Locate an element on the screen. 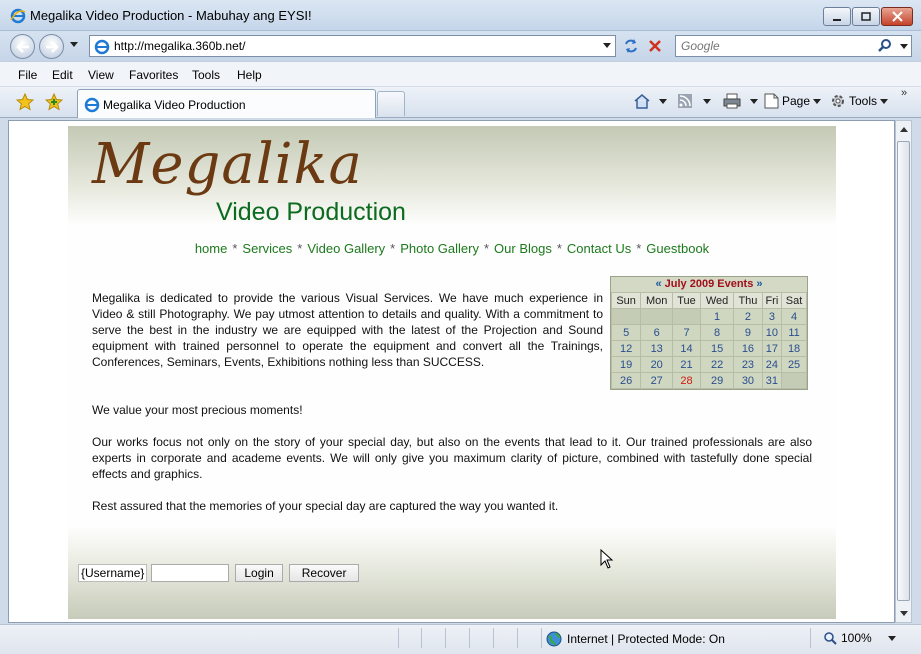  menu-edit: Edit is located at coordinates (62, 75).